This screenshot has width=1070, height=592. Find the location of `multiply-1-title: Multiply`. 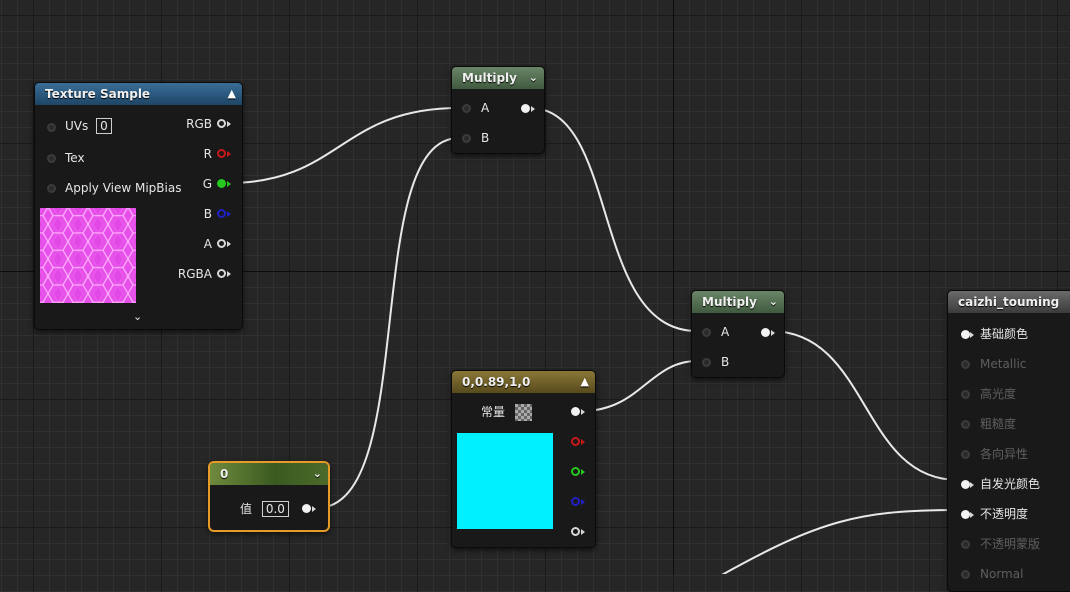

multiply-1-title: Multiply is located at coordinates (489, 78).